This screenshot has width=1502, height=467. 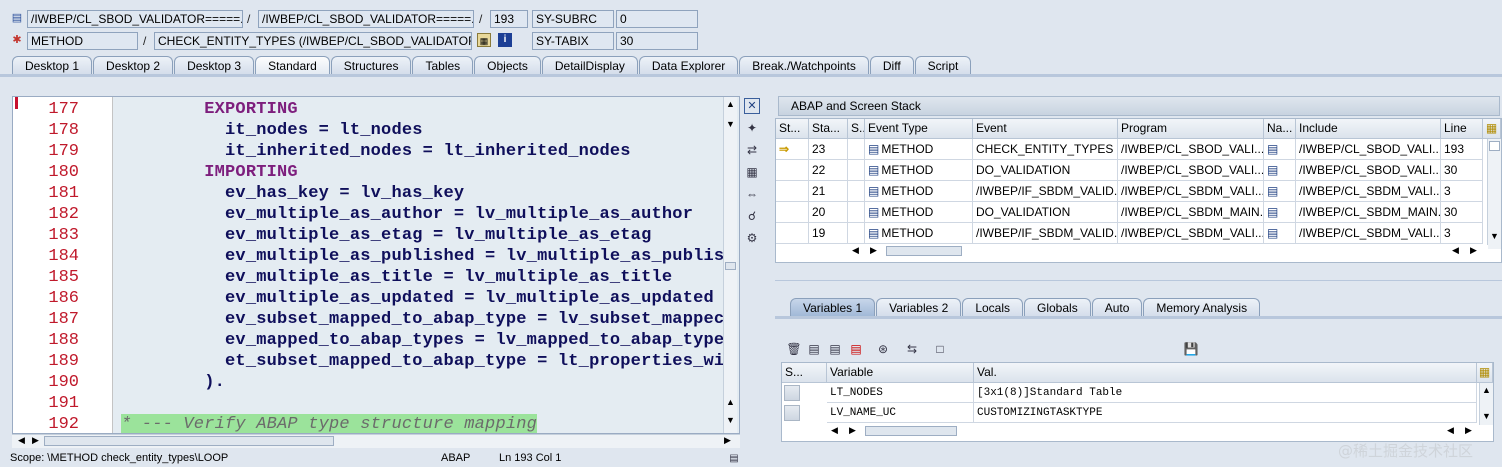 What do you see at coordinates (688, 65) in the screenshot?
I see `tab-data-explorer: Data Explorer` at bounding box center [688, 65].